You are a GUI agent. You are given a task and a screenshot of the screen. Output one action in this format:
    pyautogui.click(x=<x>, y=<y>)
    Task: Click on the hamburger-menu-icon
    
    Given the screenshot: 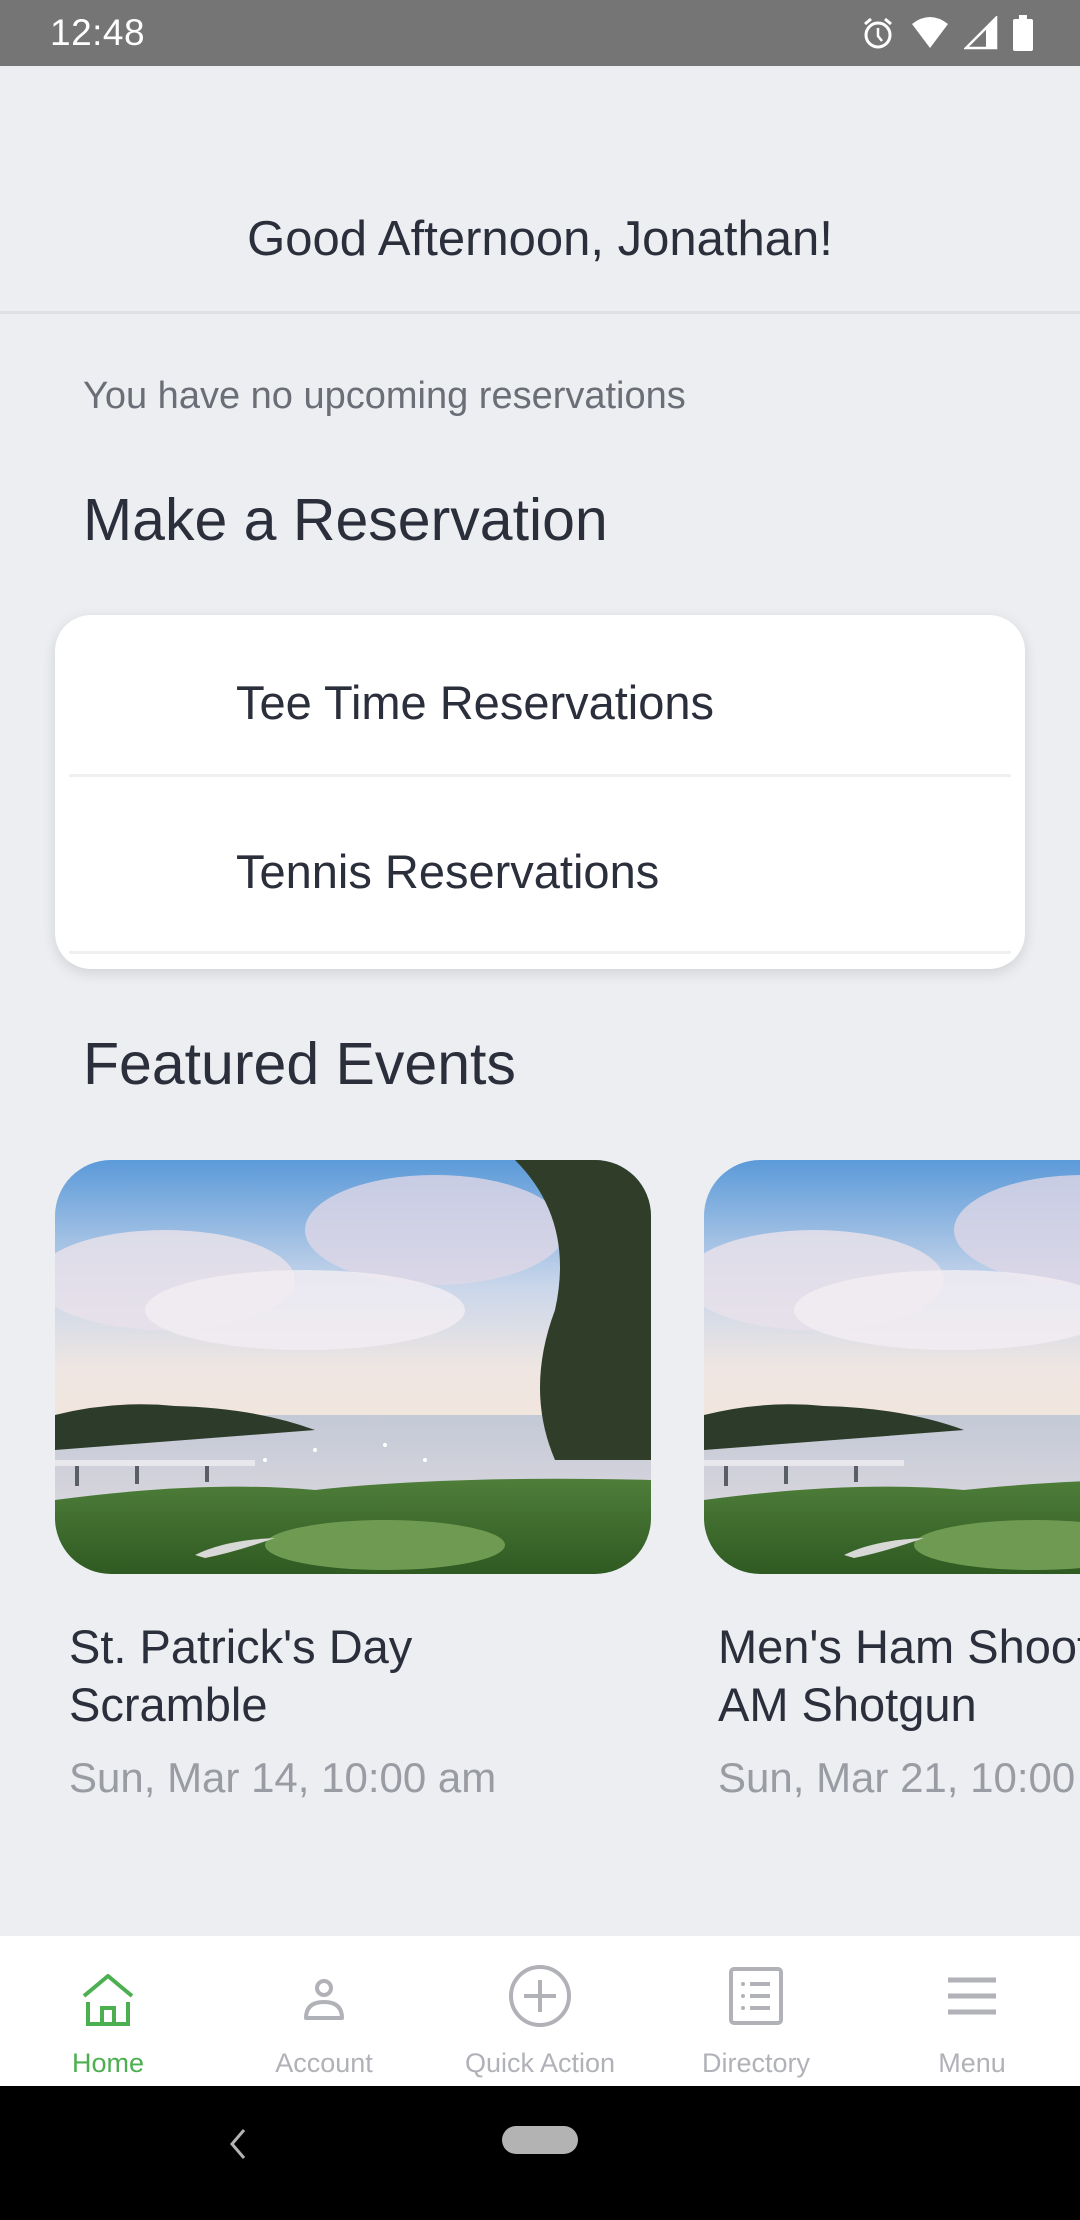 What is the action you would take?
    pyautogui.click(x=972, y=1998)
    